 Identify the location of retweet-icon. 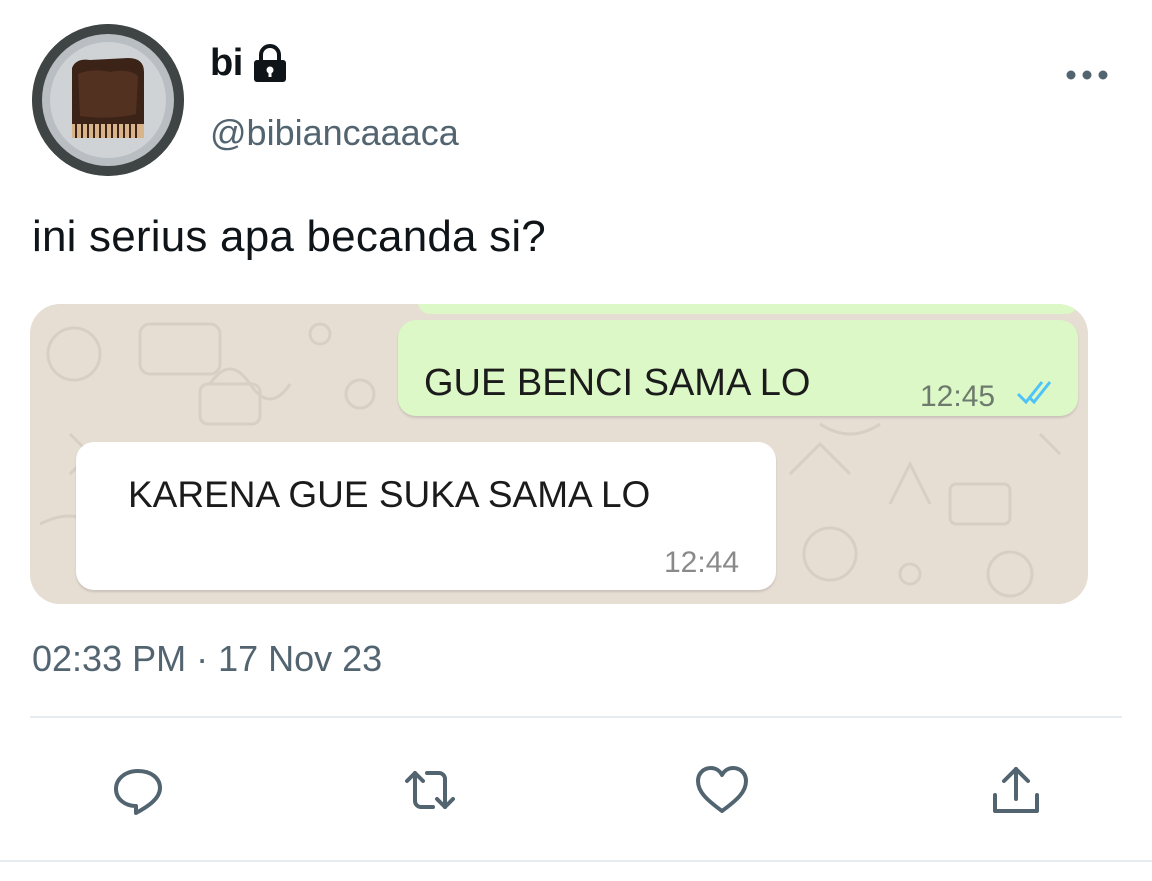
(430, 790).